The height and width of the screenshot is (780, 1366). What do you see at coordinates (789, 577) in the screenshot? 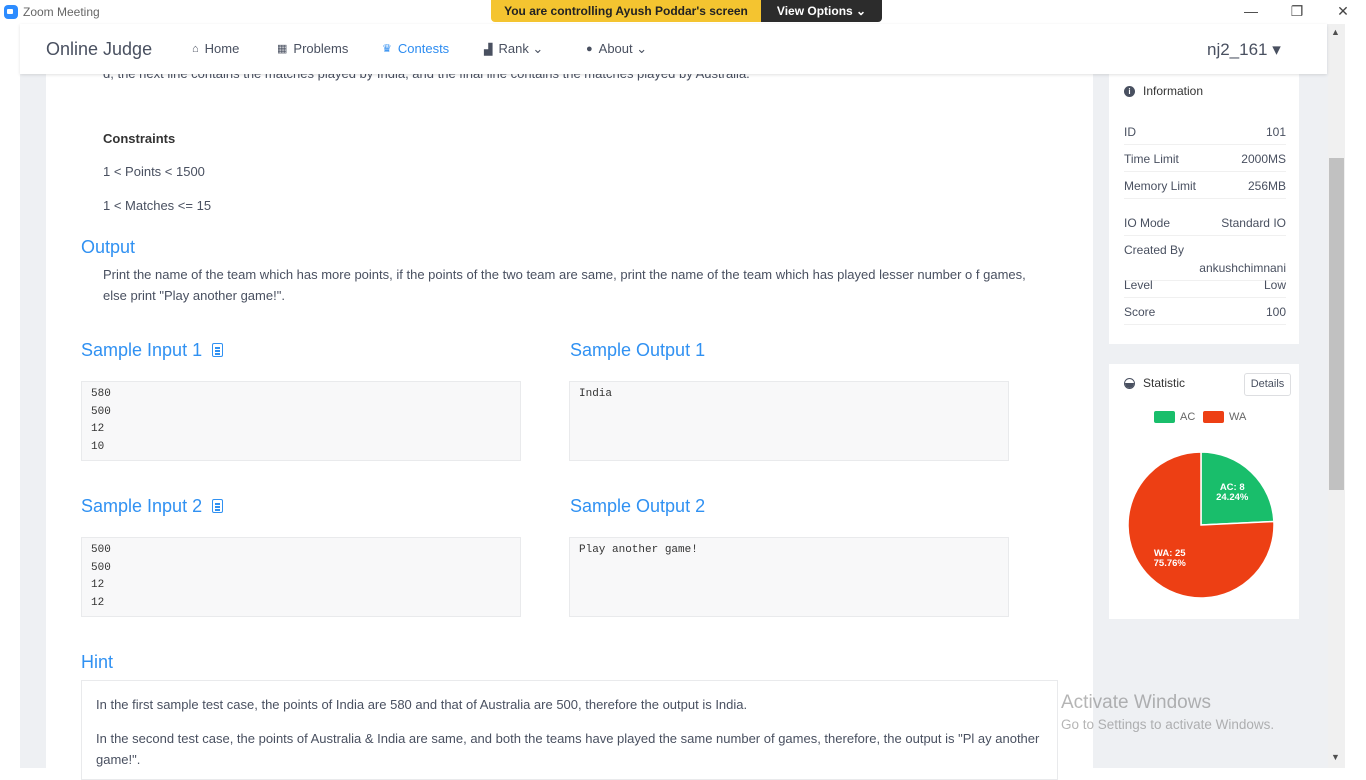
I see `sample-output-2-box: Play another game!` at bounding box center [789, 577].